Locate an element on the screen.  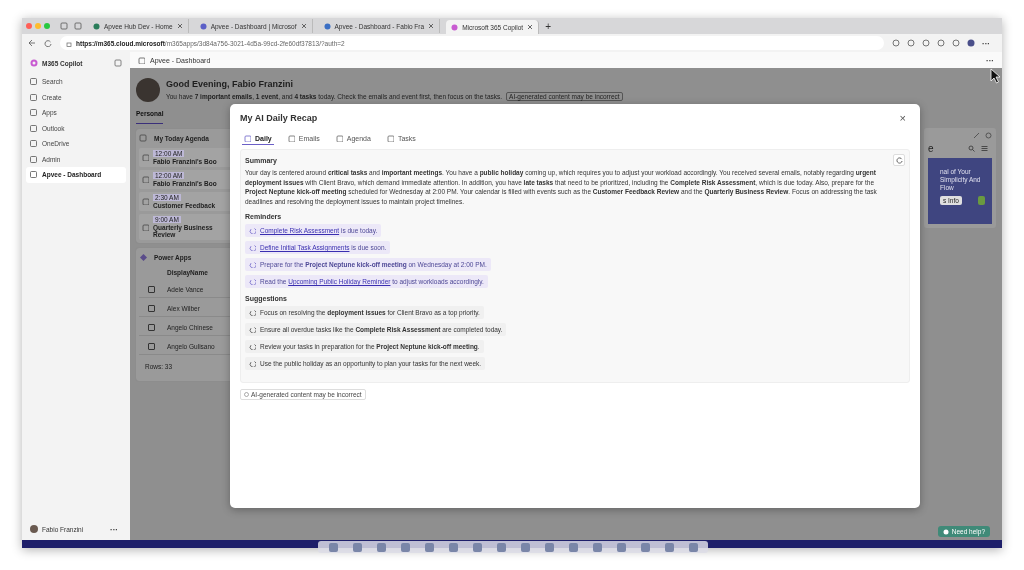
search-icon is located at coordinates (971, 148).